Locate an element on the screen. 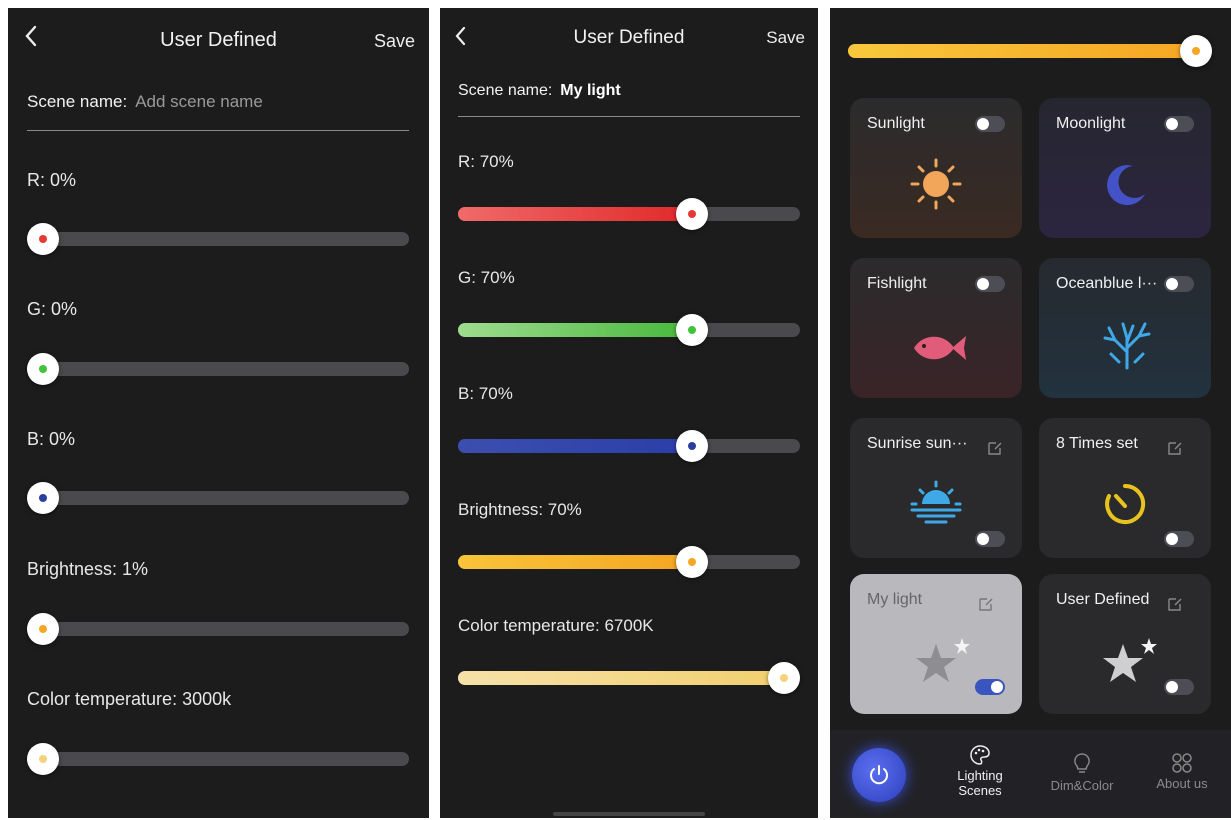 Image resolution: width=1231 pixels, height=820 pixels. scene-card-sunrise: Sunrise sun··· is located at coordinates (936, 488).